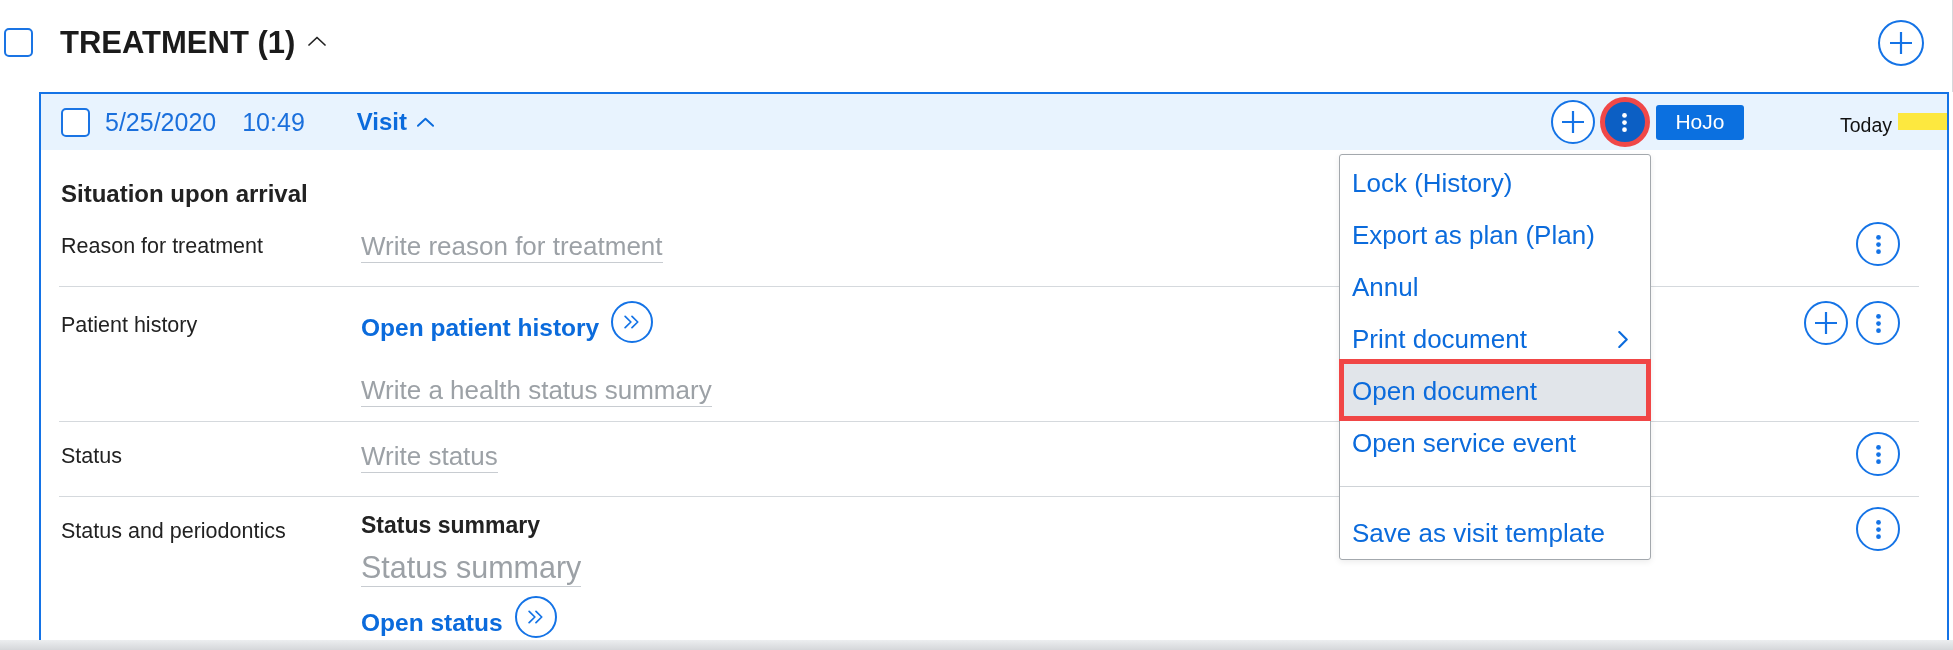 This screenshot has height=650, width=1953. I want to click on menu-item: Open document, so click(1495, 390).